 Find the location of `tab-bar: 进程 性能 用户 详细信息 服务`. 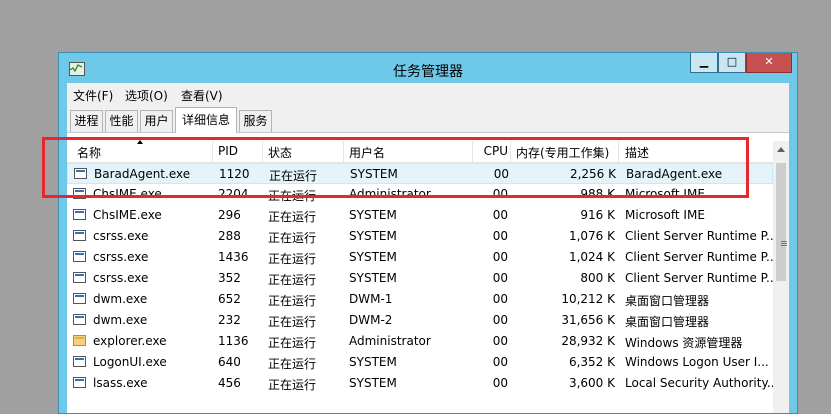

tab-bar: 进程 性能 用户 详细信息 服务 is located at coordinates (428, 119).